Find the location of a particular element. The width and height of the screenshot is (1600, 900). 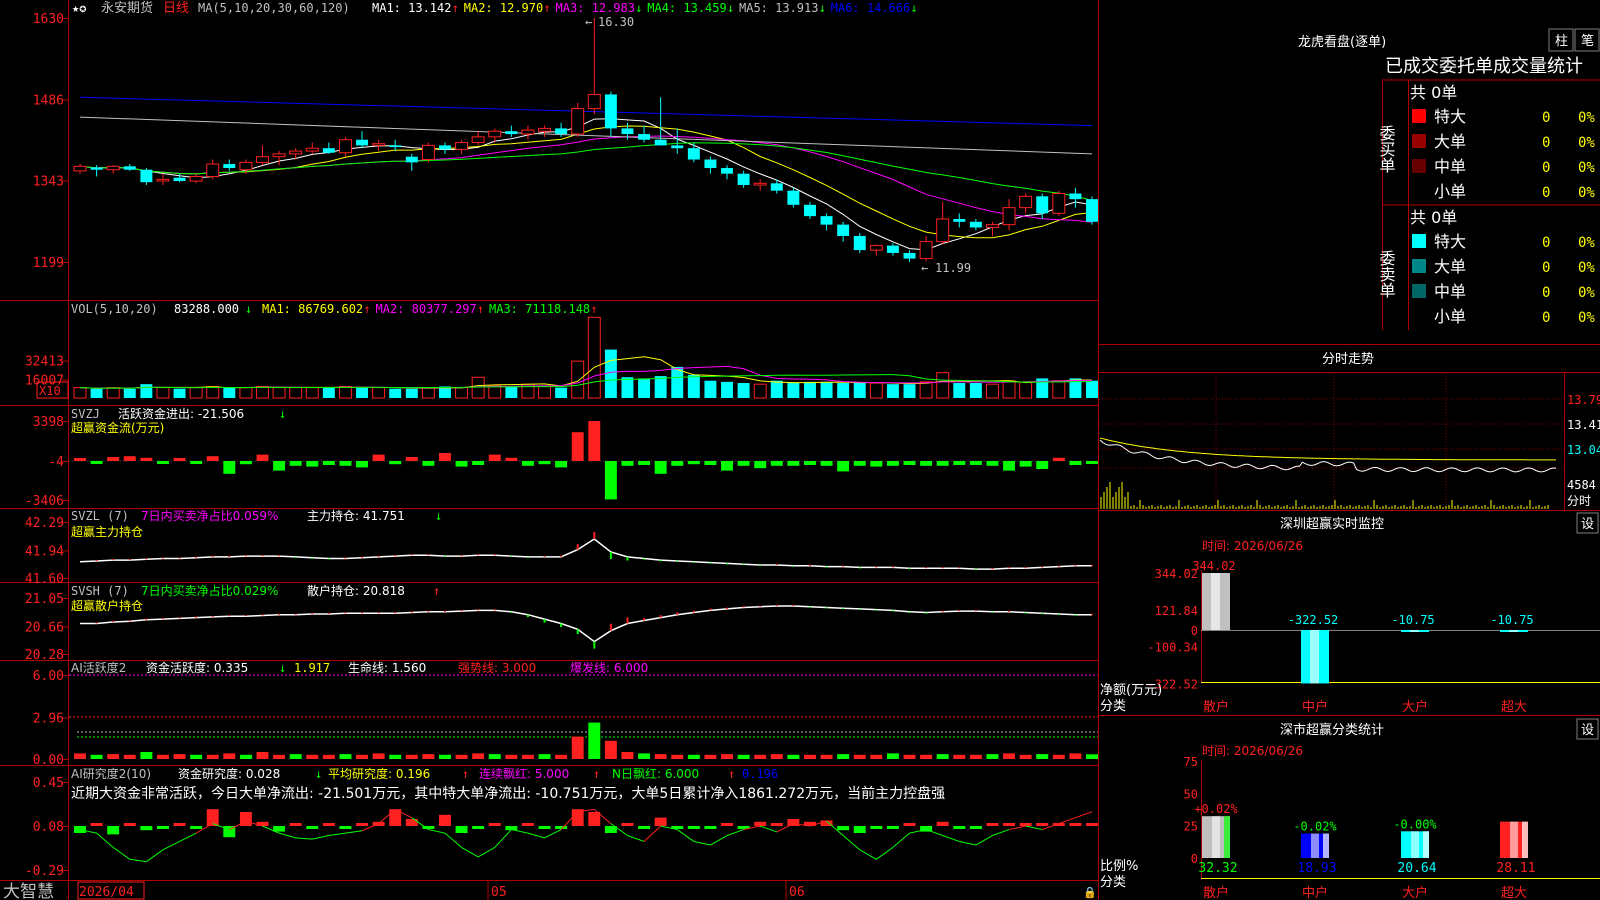

vol-value: 83288.000 is located at coordinates (206, 309).